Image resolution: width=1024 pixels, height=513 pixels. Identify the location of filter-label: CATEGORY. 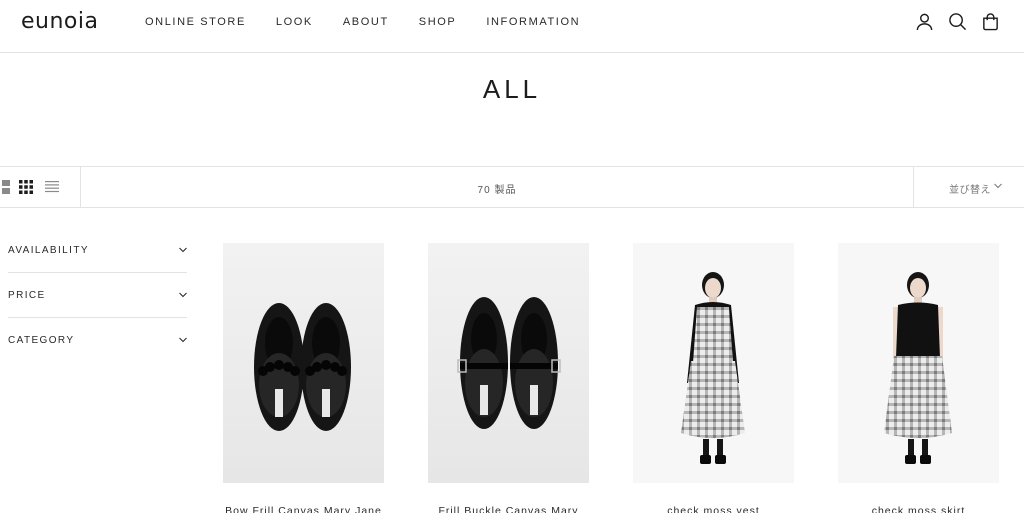
(41, 340).